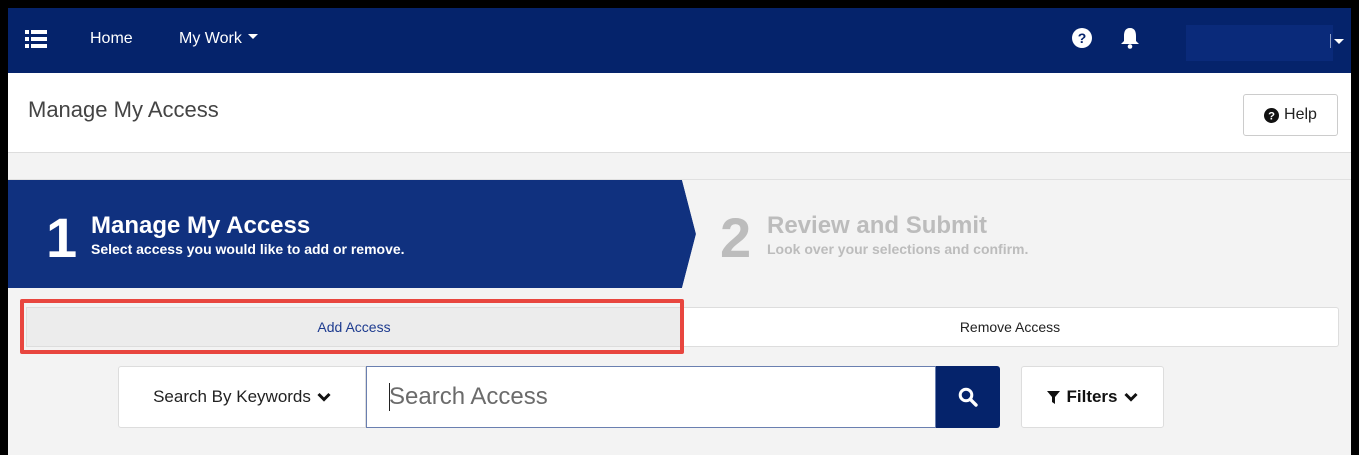  What do you see at coordinates (1010, 327) in the screenshot?
I see `tab-remove-access: Remove Access` at bounding box center [1010, 327].